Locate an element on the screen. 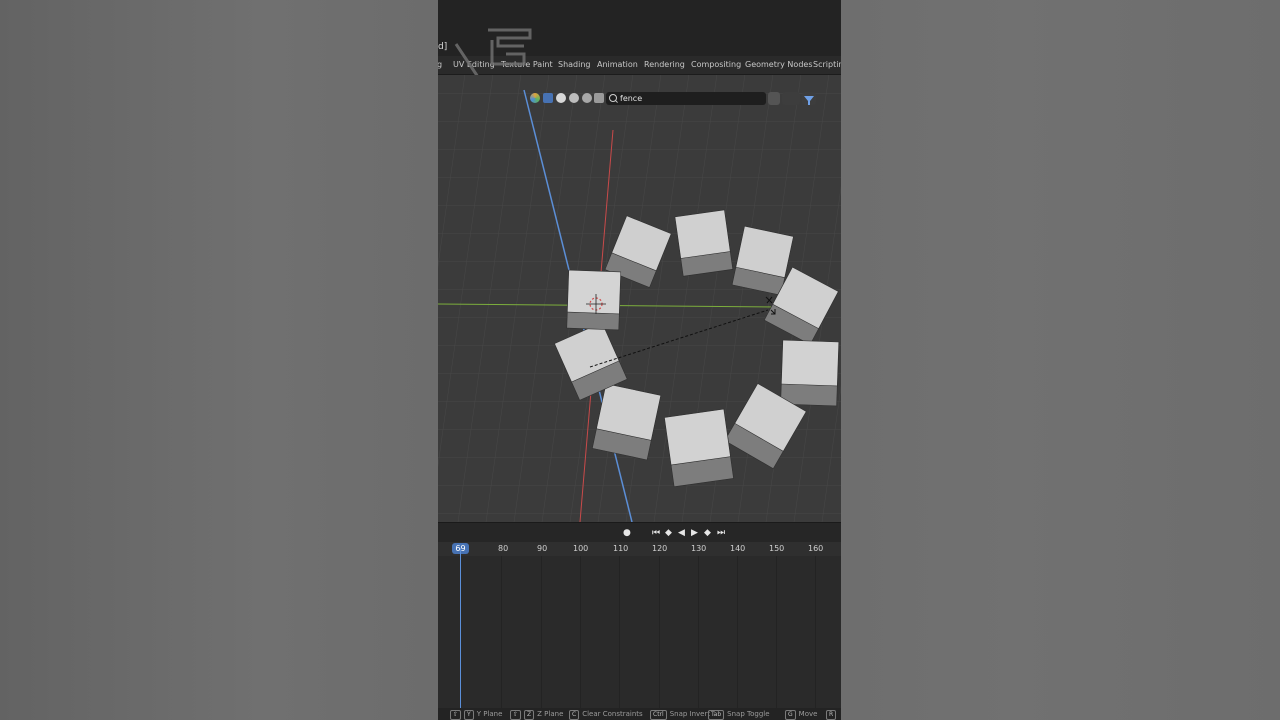 This screenshot has width=1280, height=720. frame-tick: 160 is located at coordinates (816, 548).